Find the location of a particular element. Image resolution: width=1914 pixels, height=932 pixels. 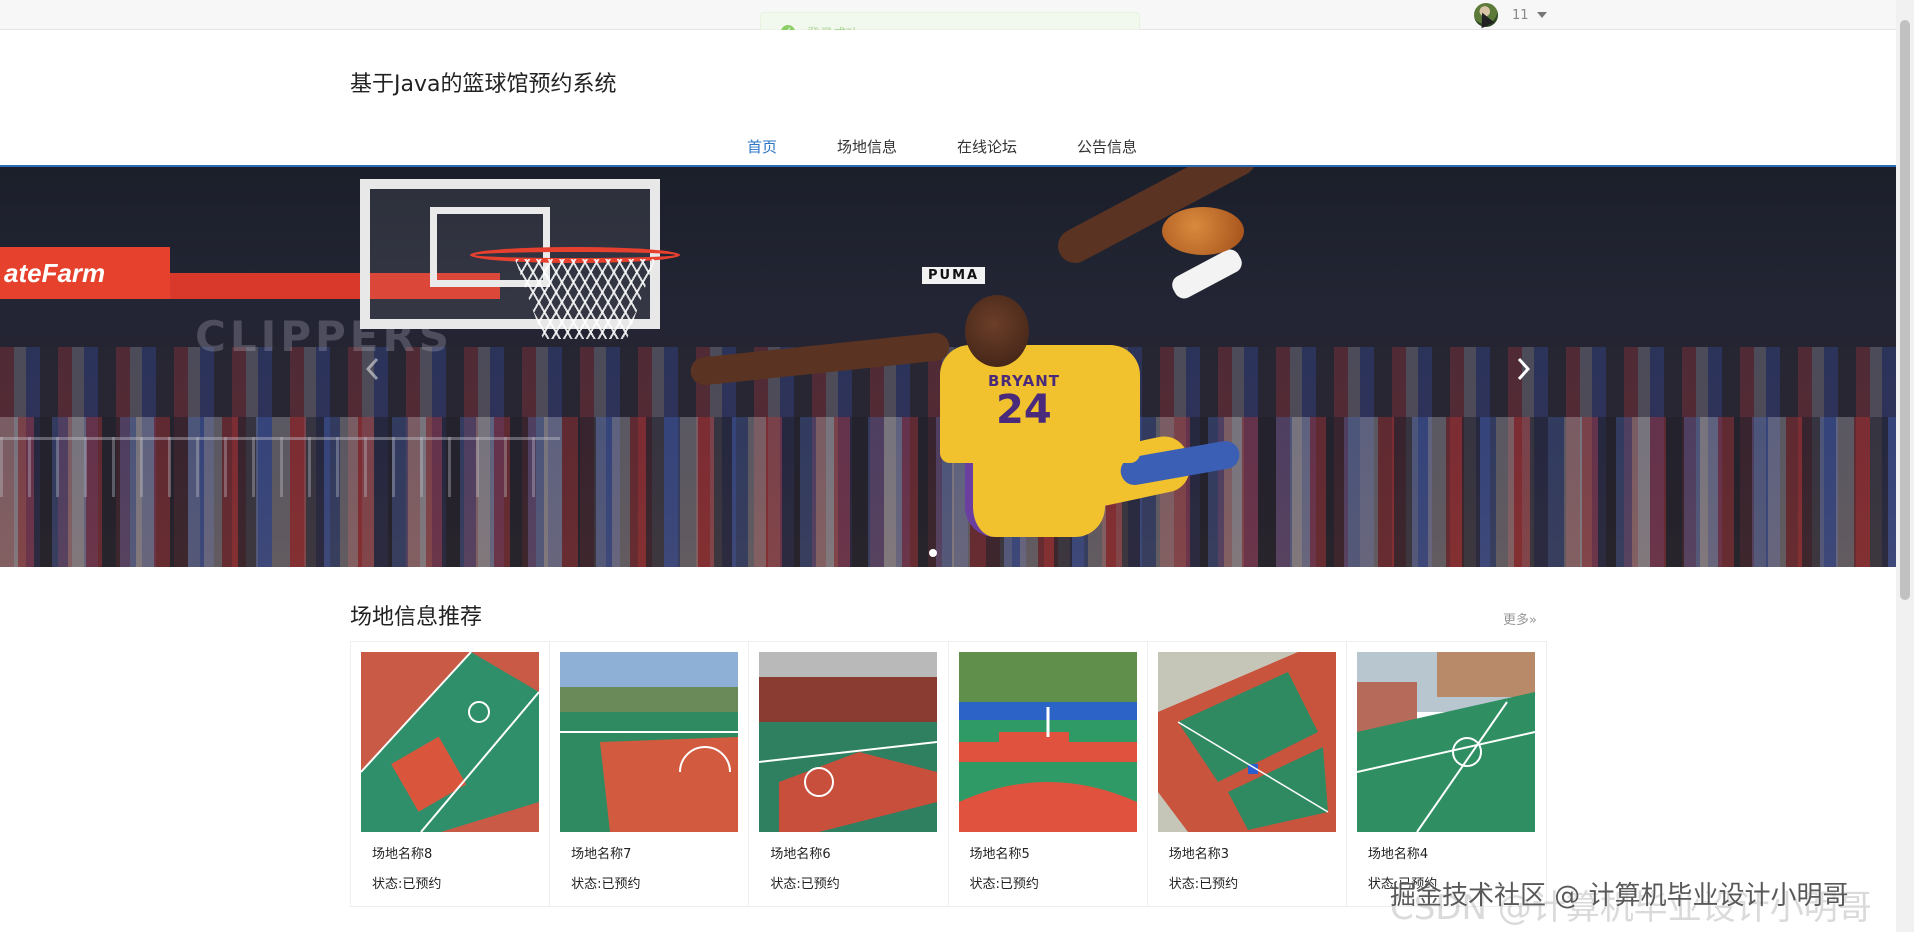

banner-sponsor: ateFarm is located at coordinates (85, 273).